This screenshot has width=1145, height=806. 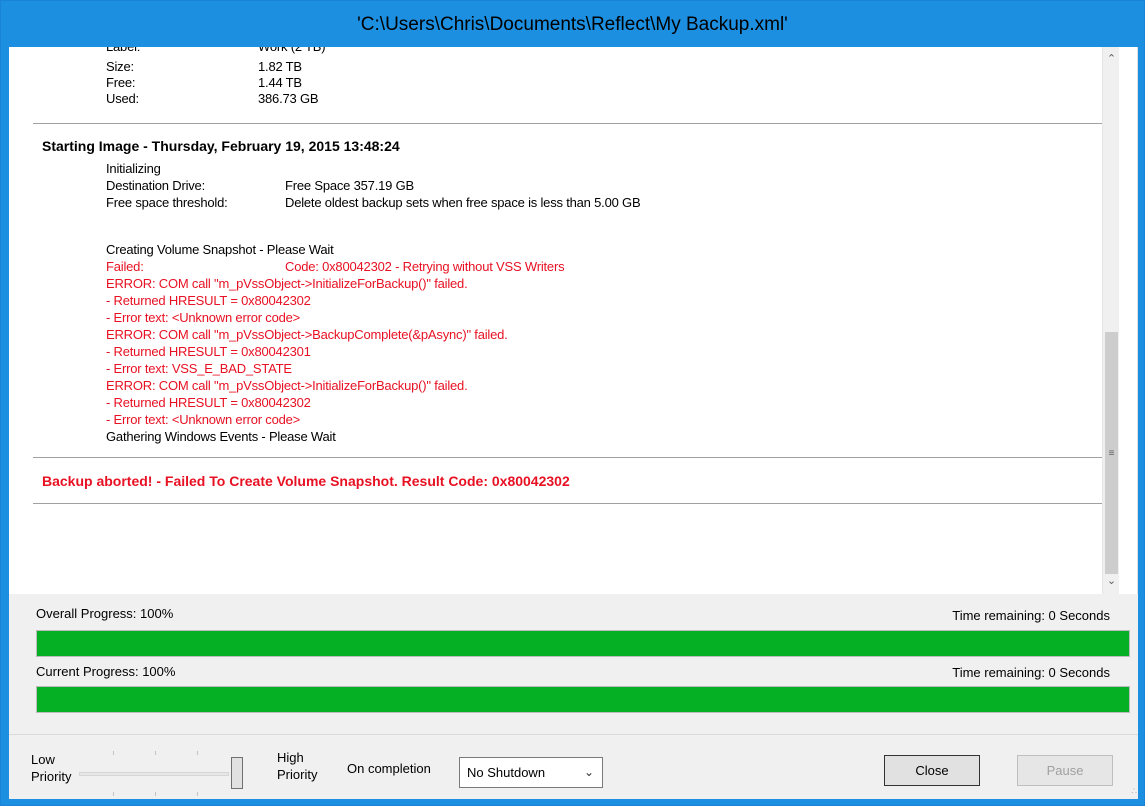 What do you see at coordinates (105, 613) in the screenshot?
I see `overall-progress-label: Overall Progress: 100%` at bounding box center [105, 613].